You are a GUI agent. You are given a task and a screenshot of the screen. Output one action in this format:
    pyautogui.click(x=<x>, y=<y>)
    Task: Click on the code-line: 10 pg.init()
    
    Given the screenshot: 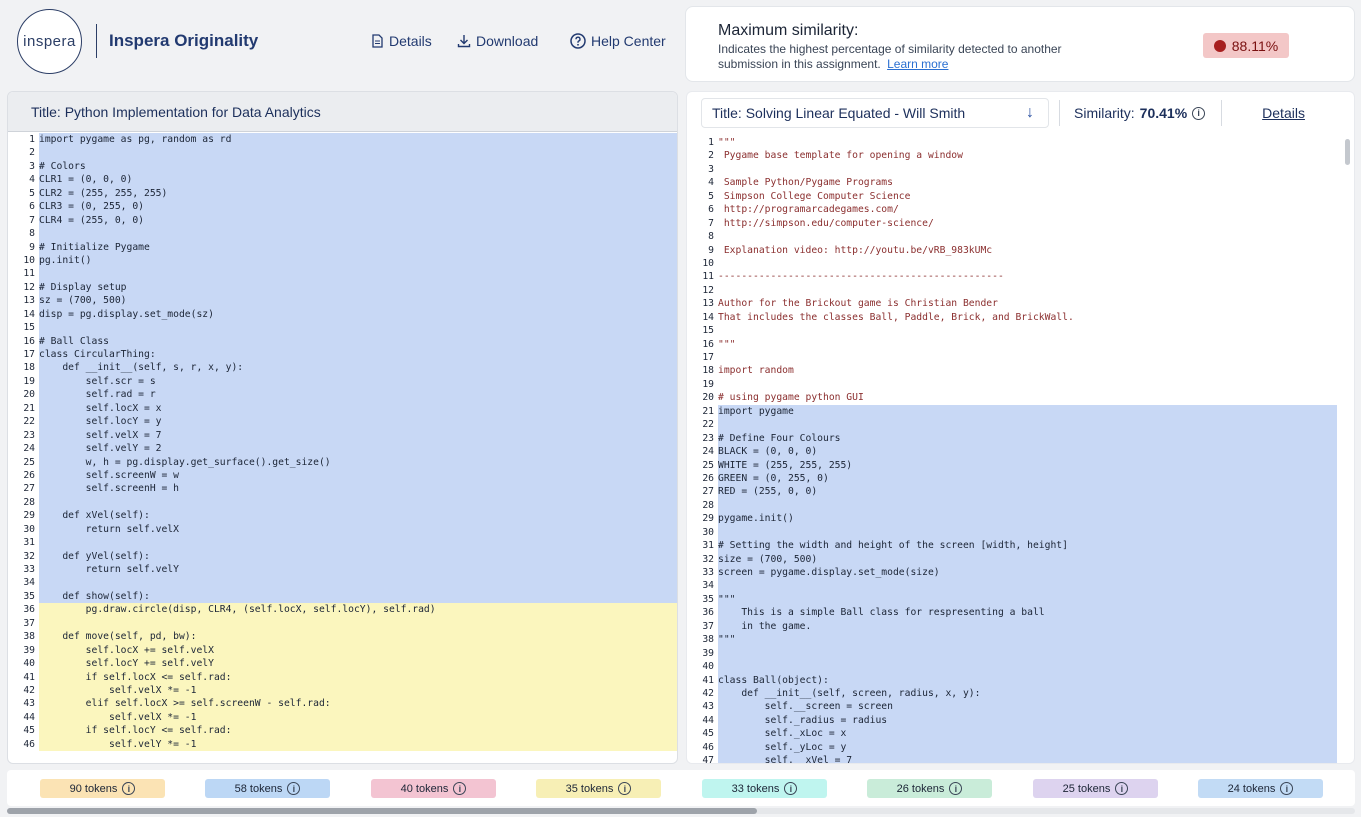 What is the action you would take?
    pyautogui.click(x=342, y=260)
    